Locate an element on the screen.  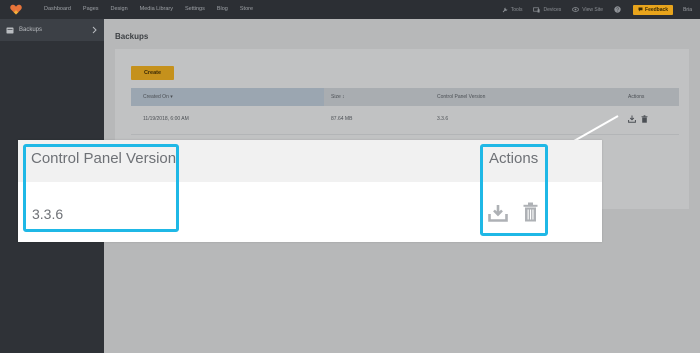
version-highlight-box is located at coordinates (101, 188).